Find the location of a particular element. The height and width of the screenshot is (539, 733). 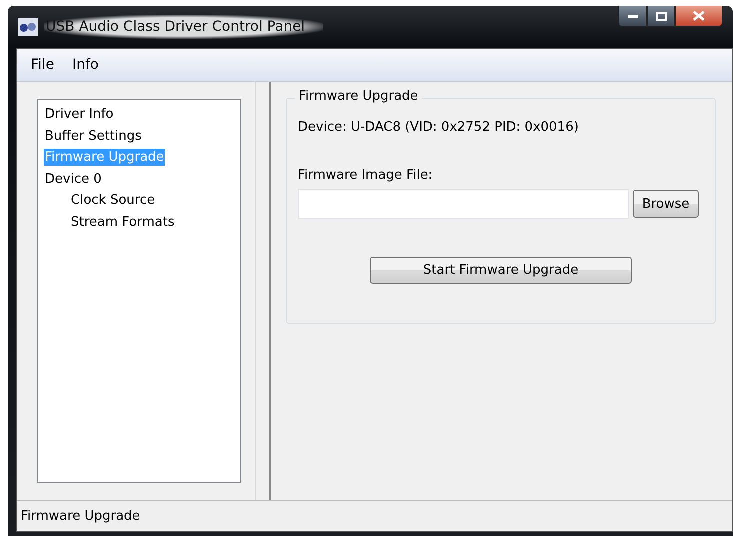

tree-item: Clock Source is located at coordinates (113, 200).